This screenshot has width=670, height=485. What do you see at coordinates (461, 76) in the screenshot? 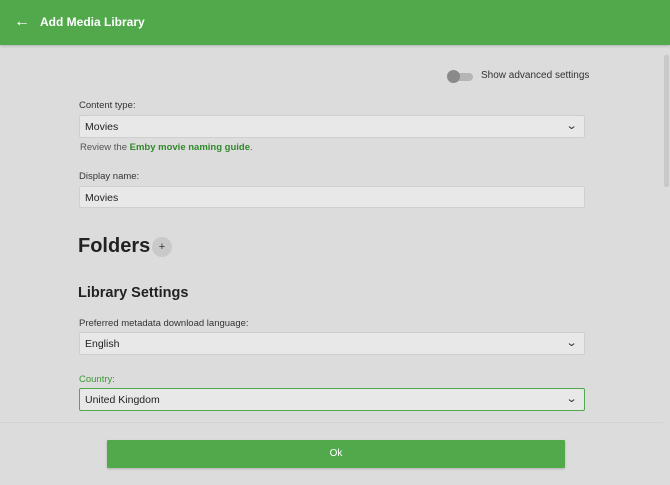
I see `advanced-settings-toggle` at bounding box center [461, 76].